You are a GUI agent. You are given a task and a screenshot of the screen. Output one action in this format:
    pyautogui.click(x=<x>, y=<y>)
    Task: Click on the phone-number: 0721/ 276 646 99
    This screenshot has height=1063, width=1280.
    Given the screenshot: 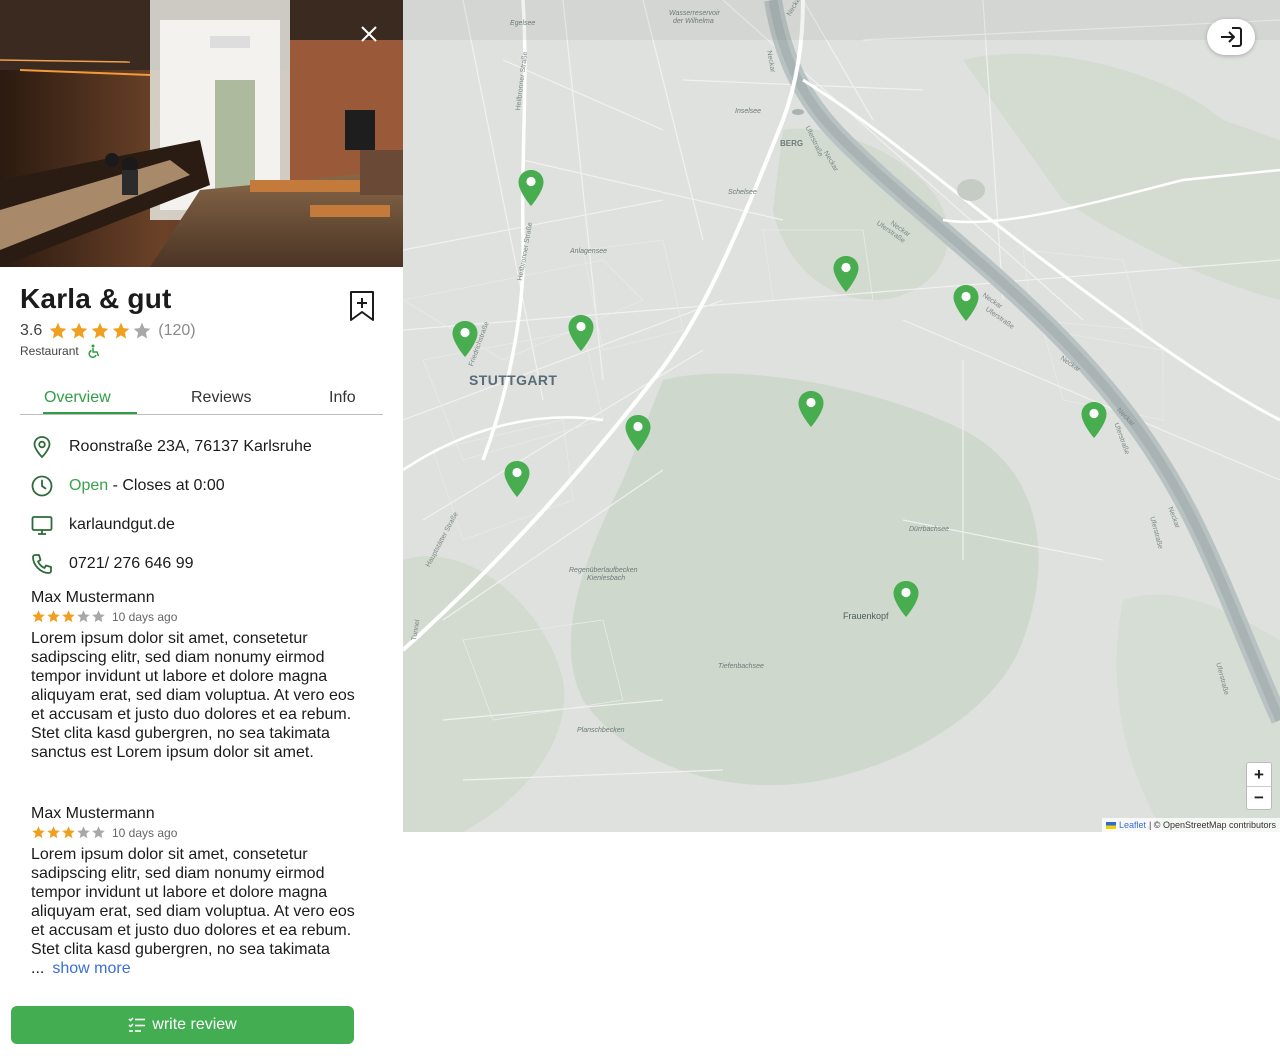 What is the action you would take?
    pyautogui.click(x=131, y=564)
    